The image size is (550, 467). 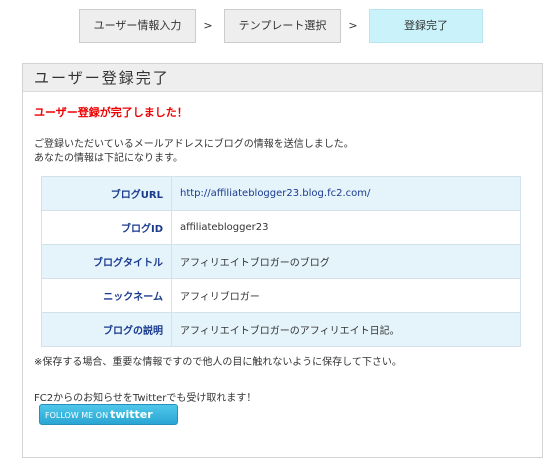 I want to click on table-row: ニックネーム アフィリブロガー, so click(x=281, y=295).